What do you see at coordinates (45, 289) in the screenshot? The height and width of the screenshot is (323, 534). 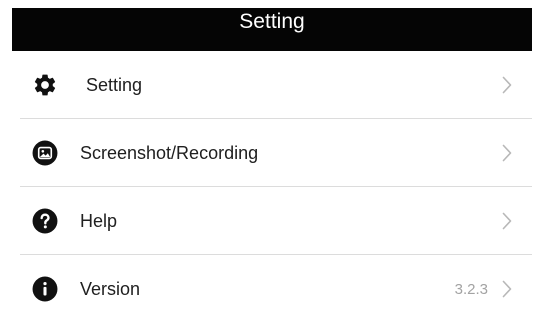 I see `info-icon` at bounding box center [45, 289].